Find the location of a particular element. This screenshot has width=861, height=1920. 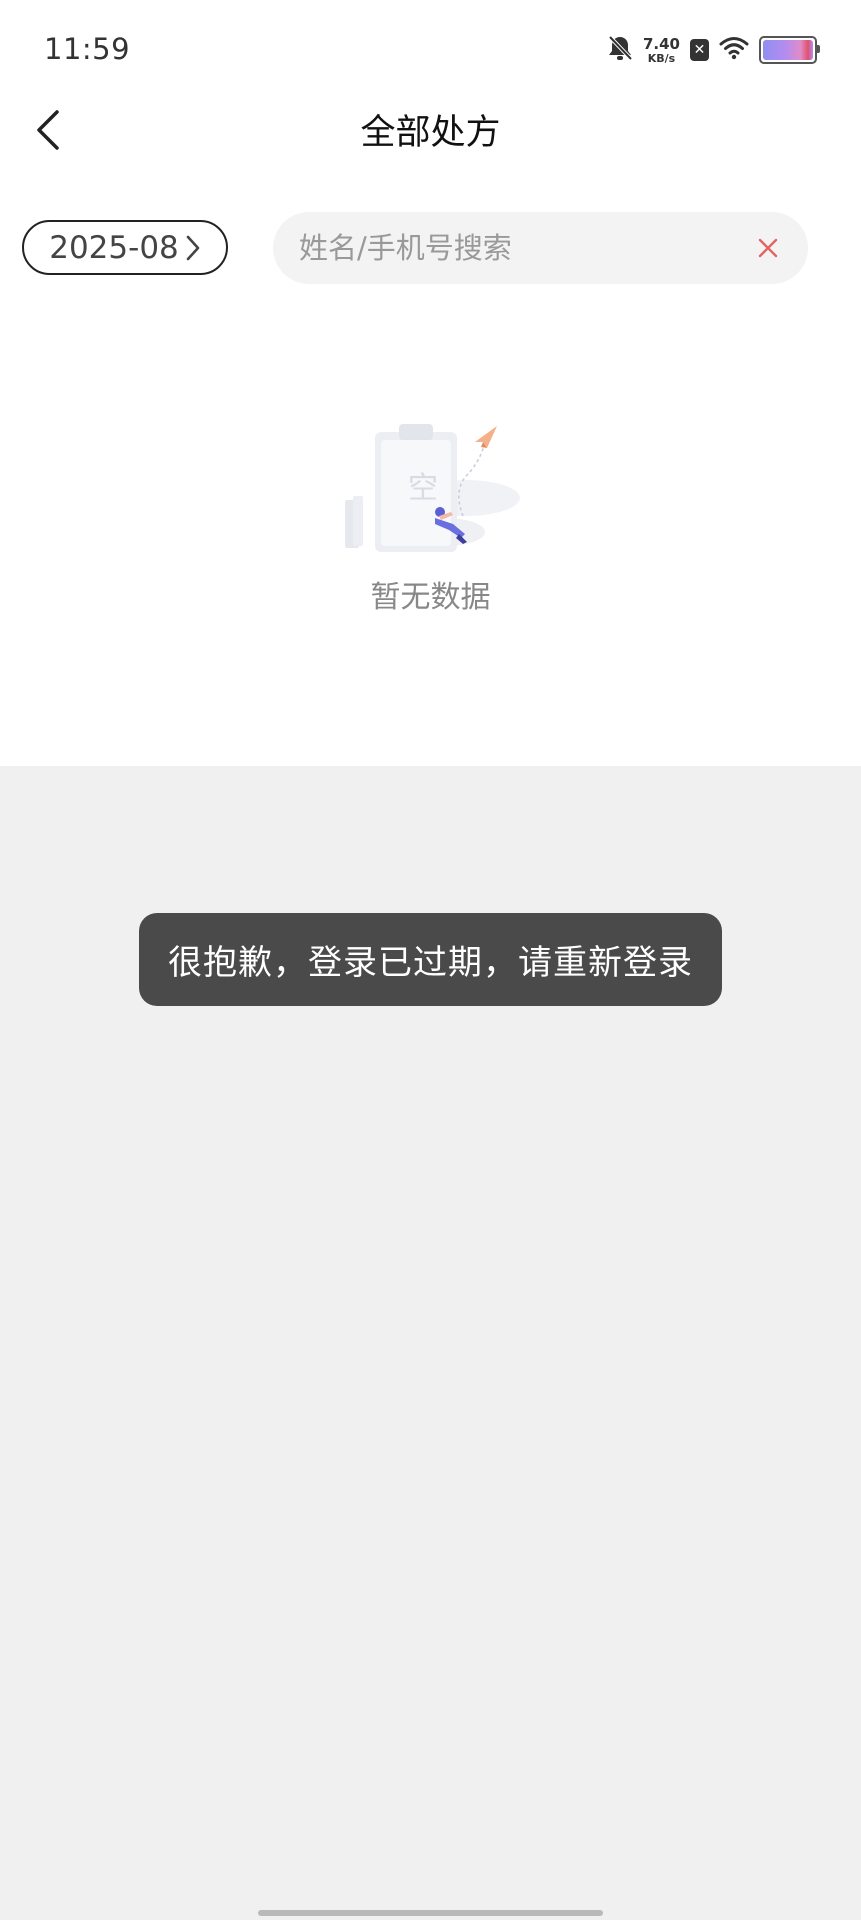

status-time: 11:59 is located at coordinates (87, 49).